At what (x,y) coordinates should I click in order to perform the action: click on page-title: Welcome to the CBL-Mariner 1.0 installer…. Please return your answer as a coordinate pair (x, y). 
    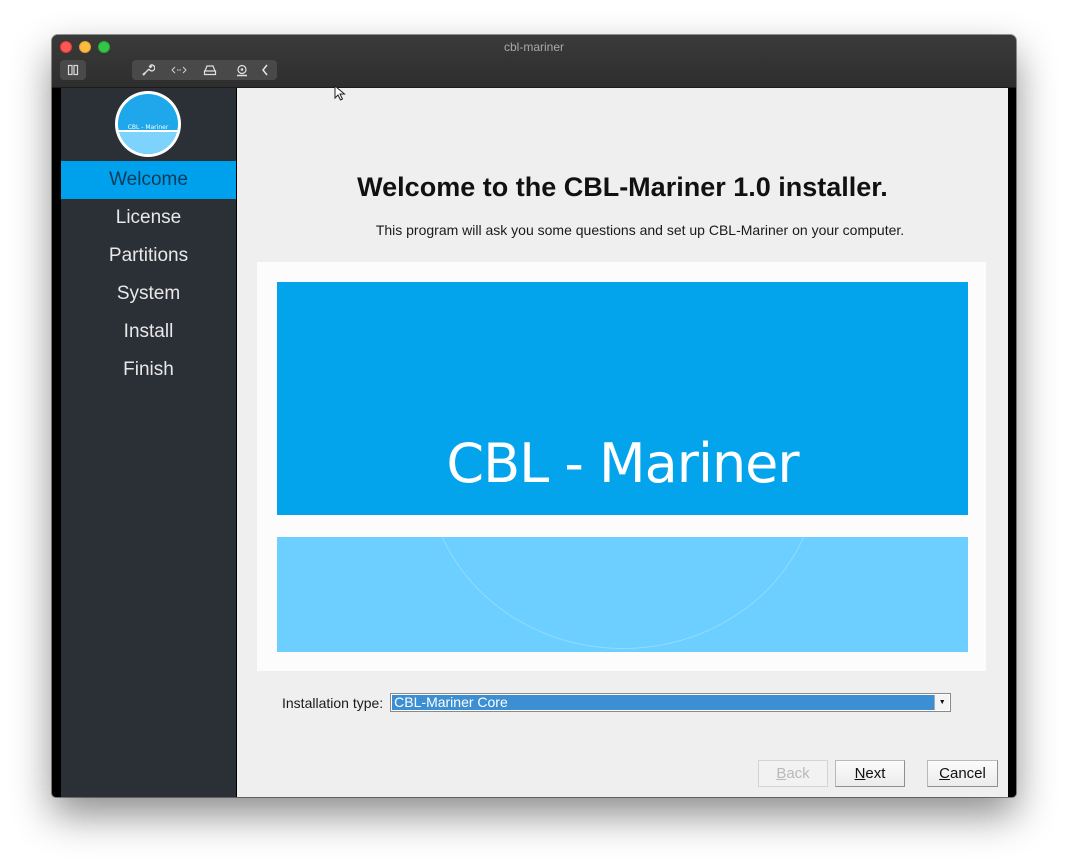
    Looking at the image, I should click on (622, 187).